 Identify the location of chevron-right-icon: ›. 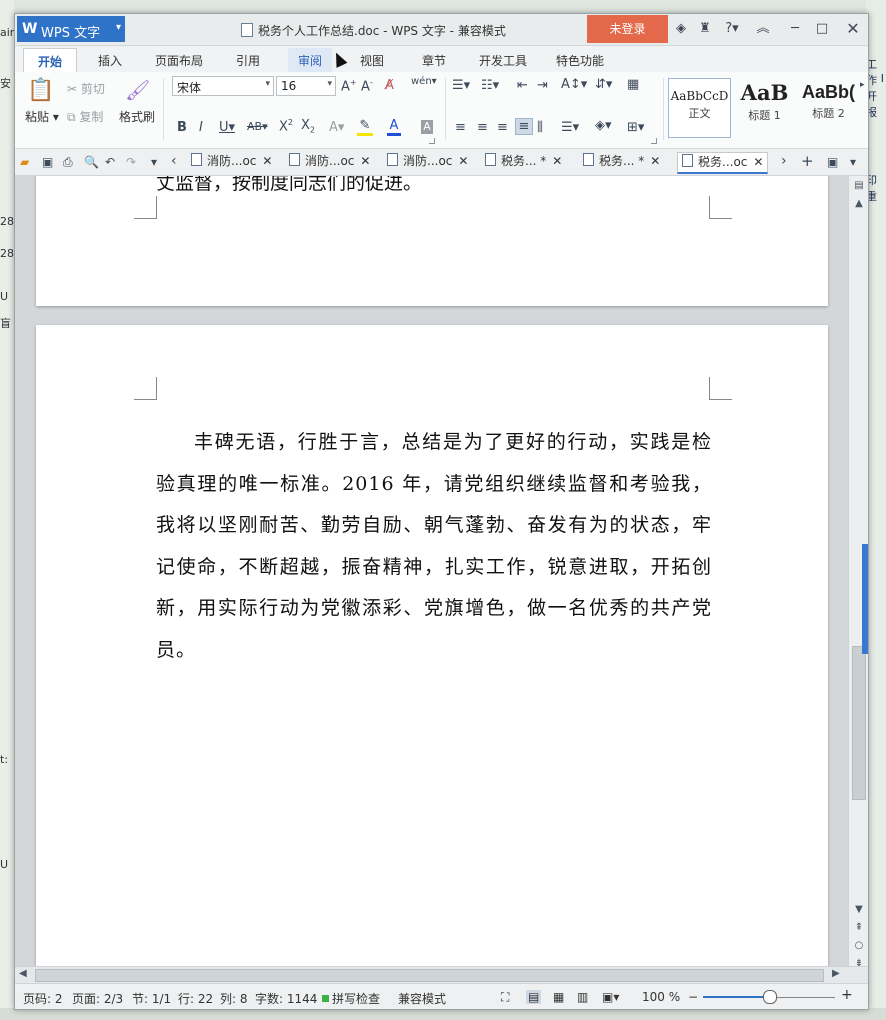
(784, 161).